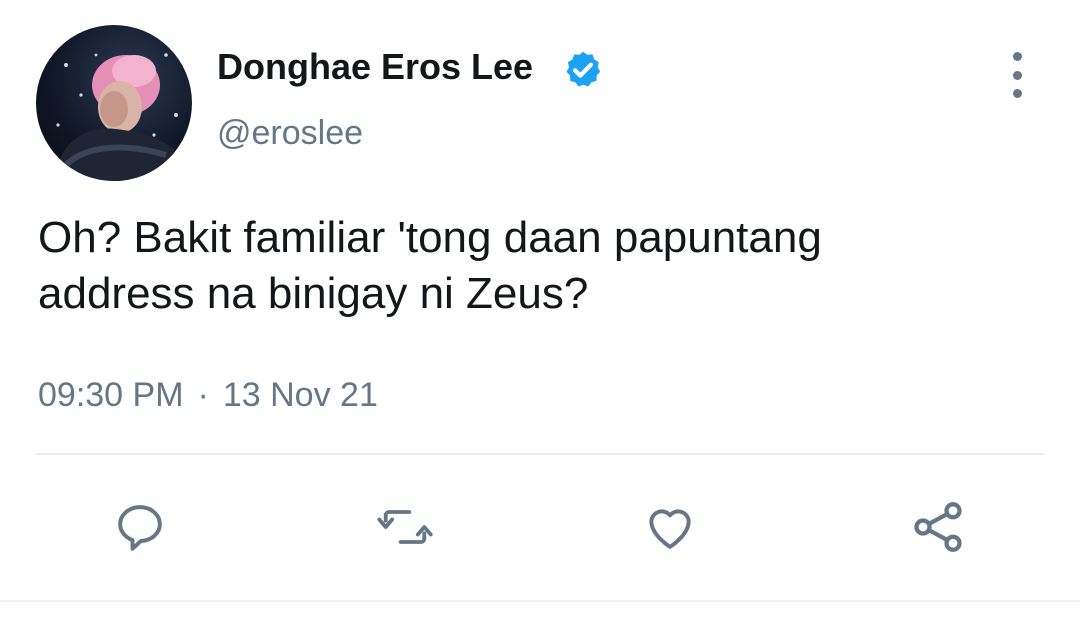 Image resolution: width=1080 pixels, height=618 pixels. I want to click on user-handle: @eroslee, so click(290, 133).